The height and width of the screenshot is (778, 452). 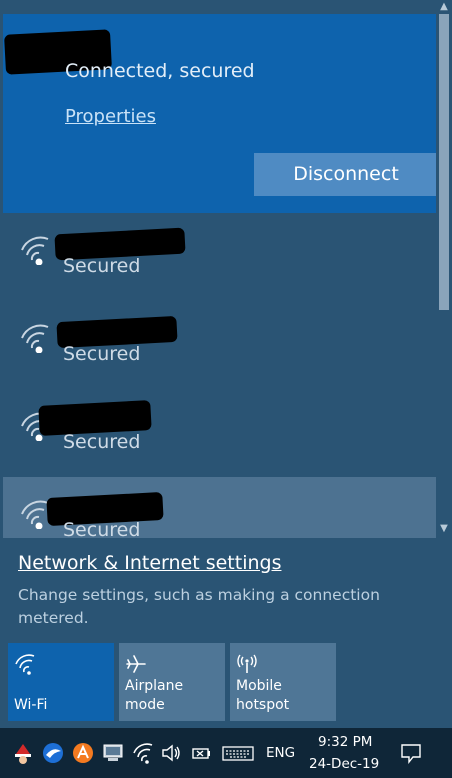 What do you see at coordinates (263, 695) in the screenshot?
I see `hotspot-tile-label: Mobile hotspot` at bounding box center [263, 695].